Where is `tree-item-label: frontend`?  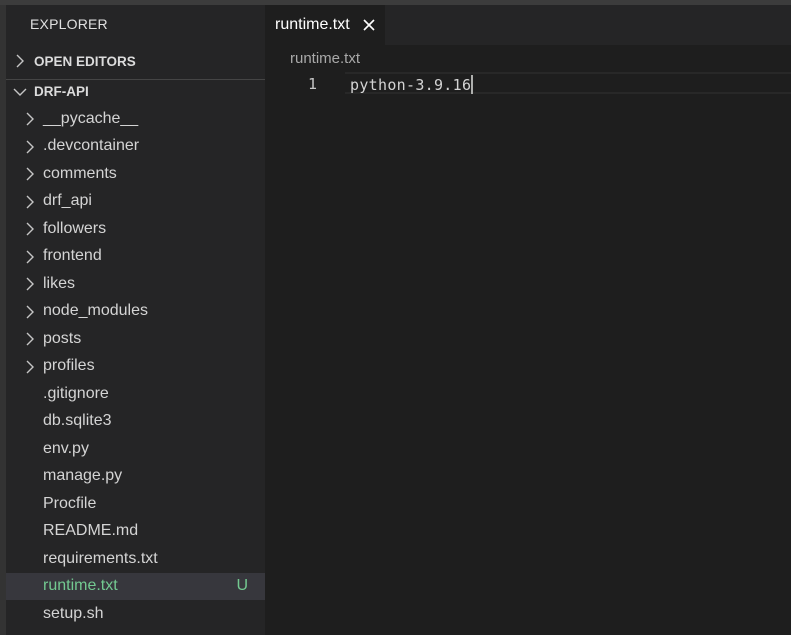 tree-item-label: frontend is located at coordinates (72, 256).